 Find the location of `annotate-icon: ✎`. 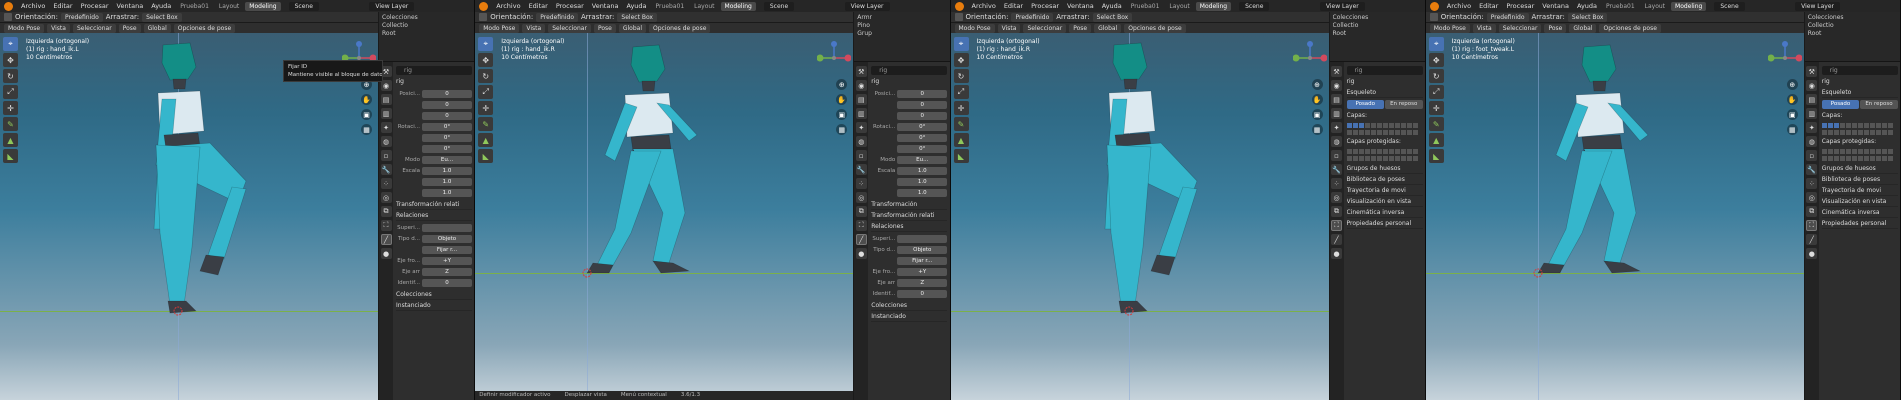

annotate-icon: ✎ is located at coordinates (10, 124).